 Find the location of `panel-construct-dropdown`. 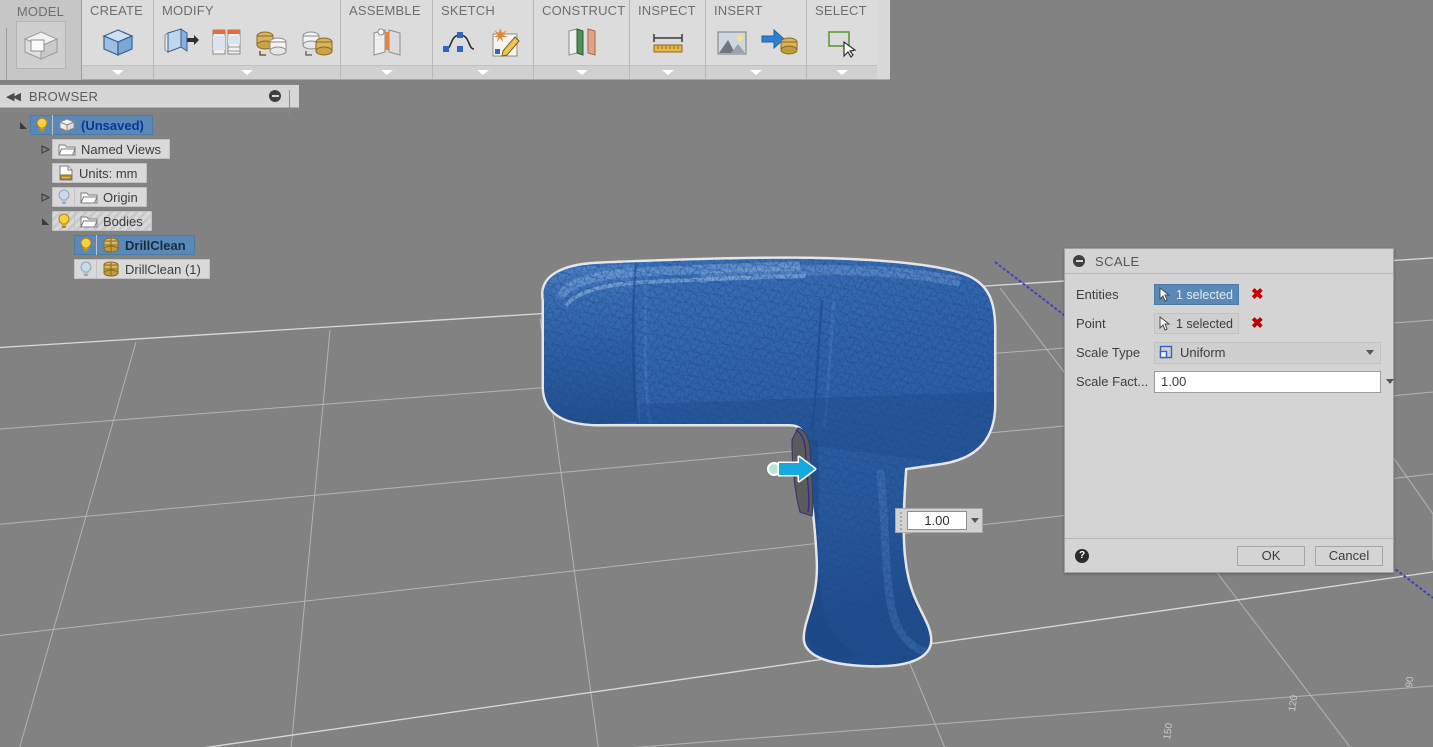

panel-construct-dropdown is located at coordinates (581, 72).